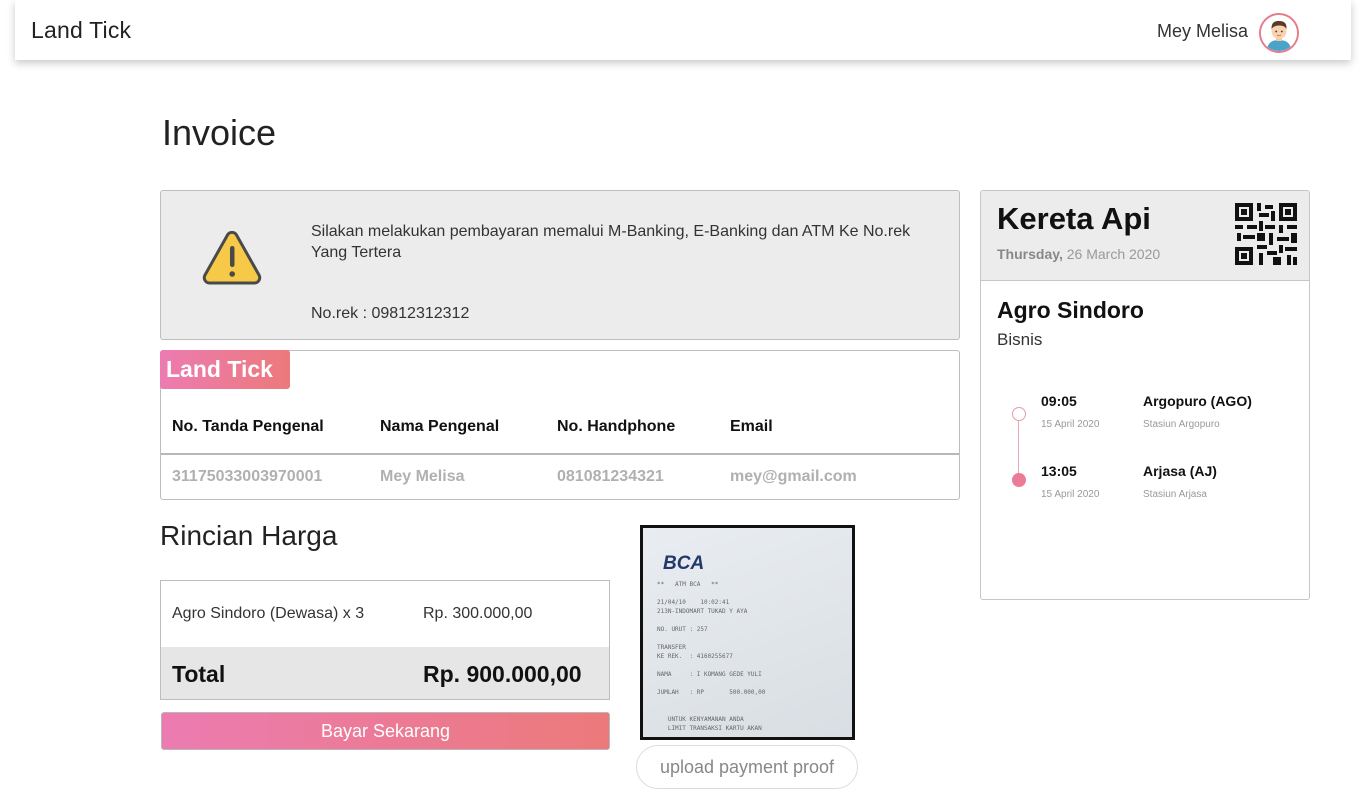 This screenshot has height=797, width=1366. What do you see at coordinates (1030, 254) in the screenshot?
I see `ticket-day: Thursday,` at bounding box center [1030, 254].